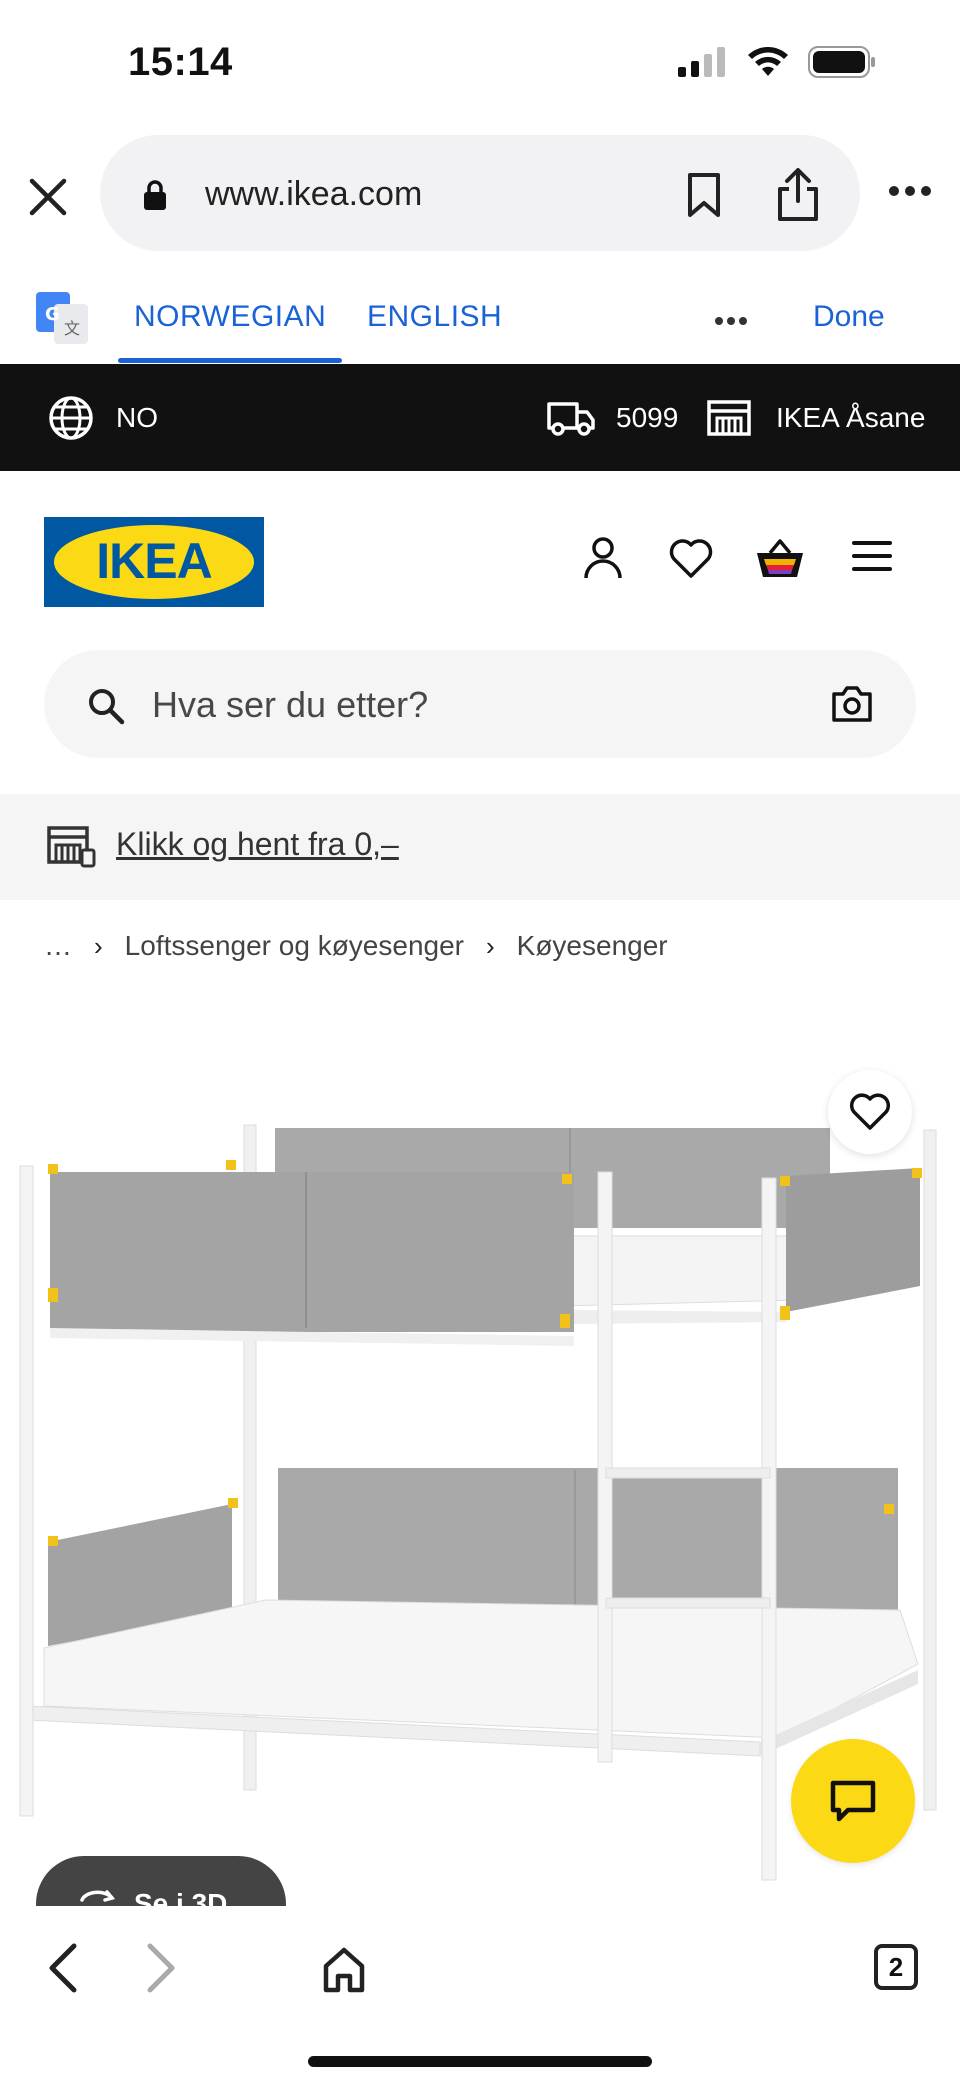  What do you see at coordinates (230, 331) in the screenshot?
I see `tab-norwegian: NORWEGIAN` at bounding box center [230, 331].